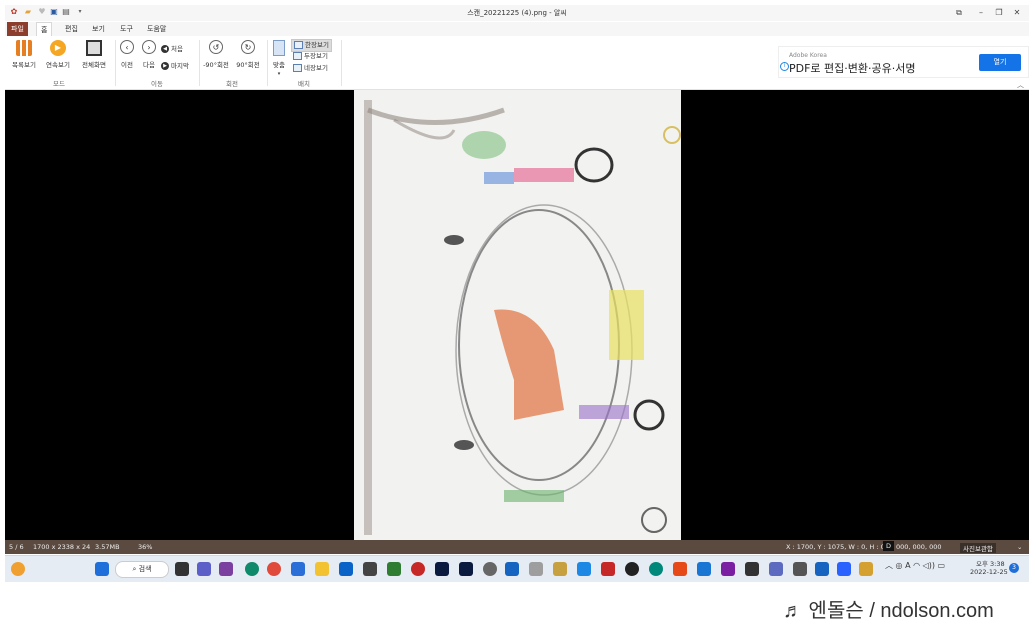 This screenshot has width=1034, height=631. Describe the element at coordinates (107, 547) in the screenshot. I see `file-size: 3.57MB` at that location.